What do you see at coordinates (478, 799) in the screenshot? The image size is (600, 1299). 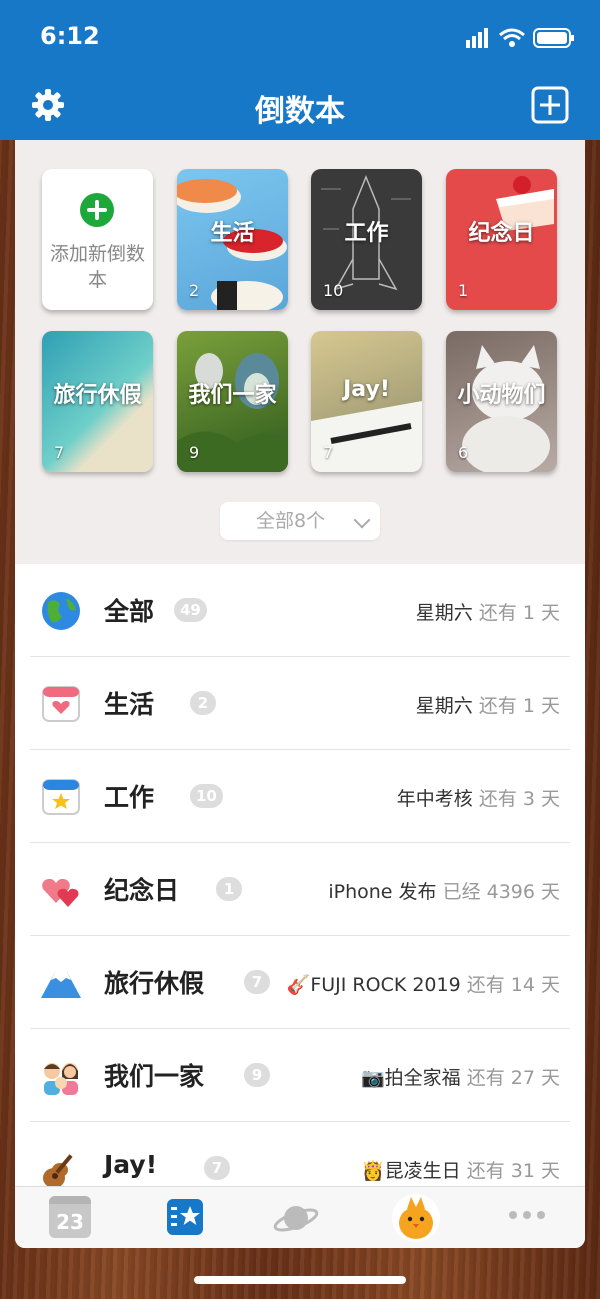 I see `list-item-info: 年中考核 还有 3 天` at bounding box center [478, 799].